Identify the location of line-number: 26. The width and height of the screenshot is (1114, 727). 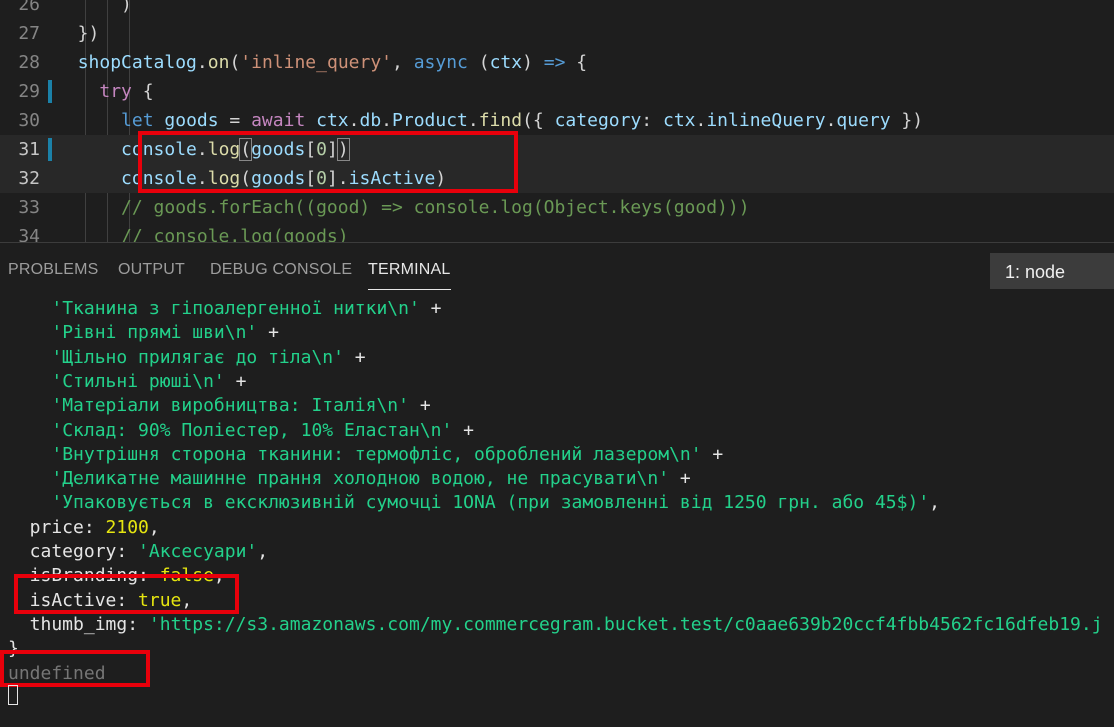
(29, 7).